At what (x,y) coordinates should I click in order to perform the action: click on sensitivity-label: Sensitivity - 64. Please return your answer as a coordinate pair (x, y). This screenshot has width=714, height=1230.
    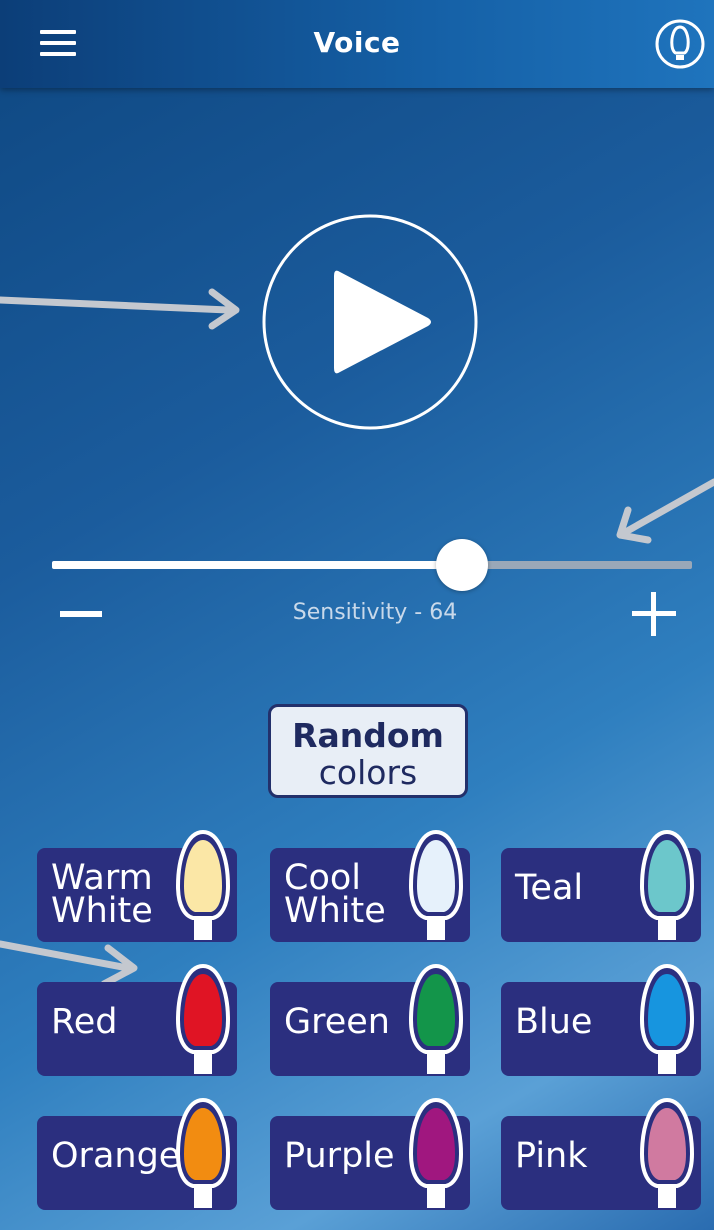
    Looking at the image, I should click on (375, 612).